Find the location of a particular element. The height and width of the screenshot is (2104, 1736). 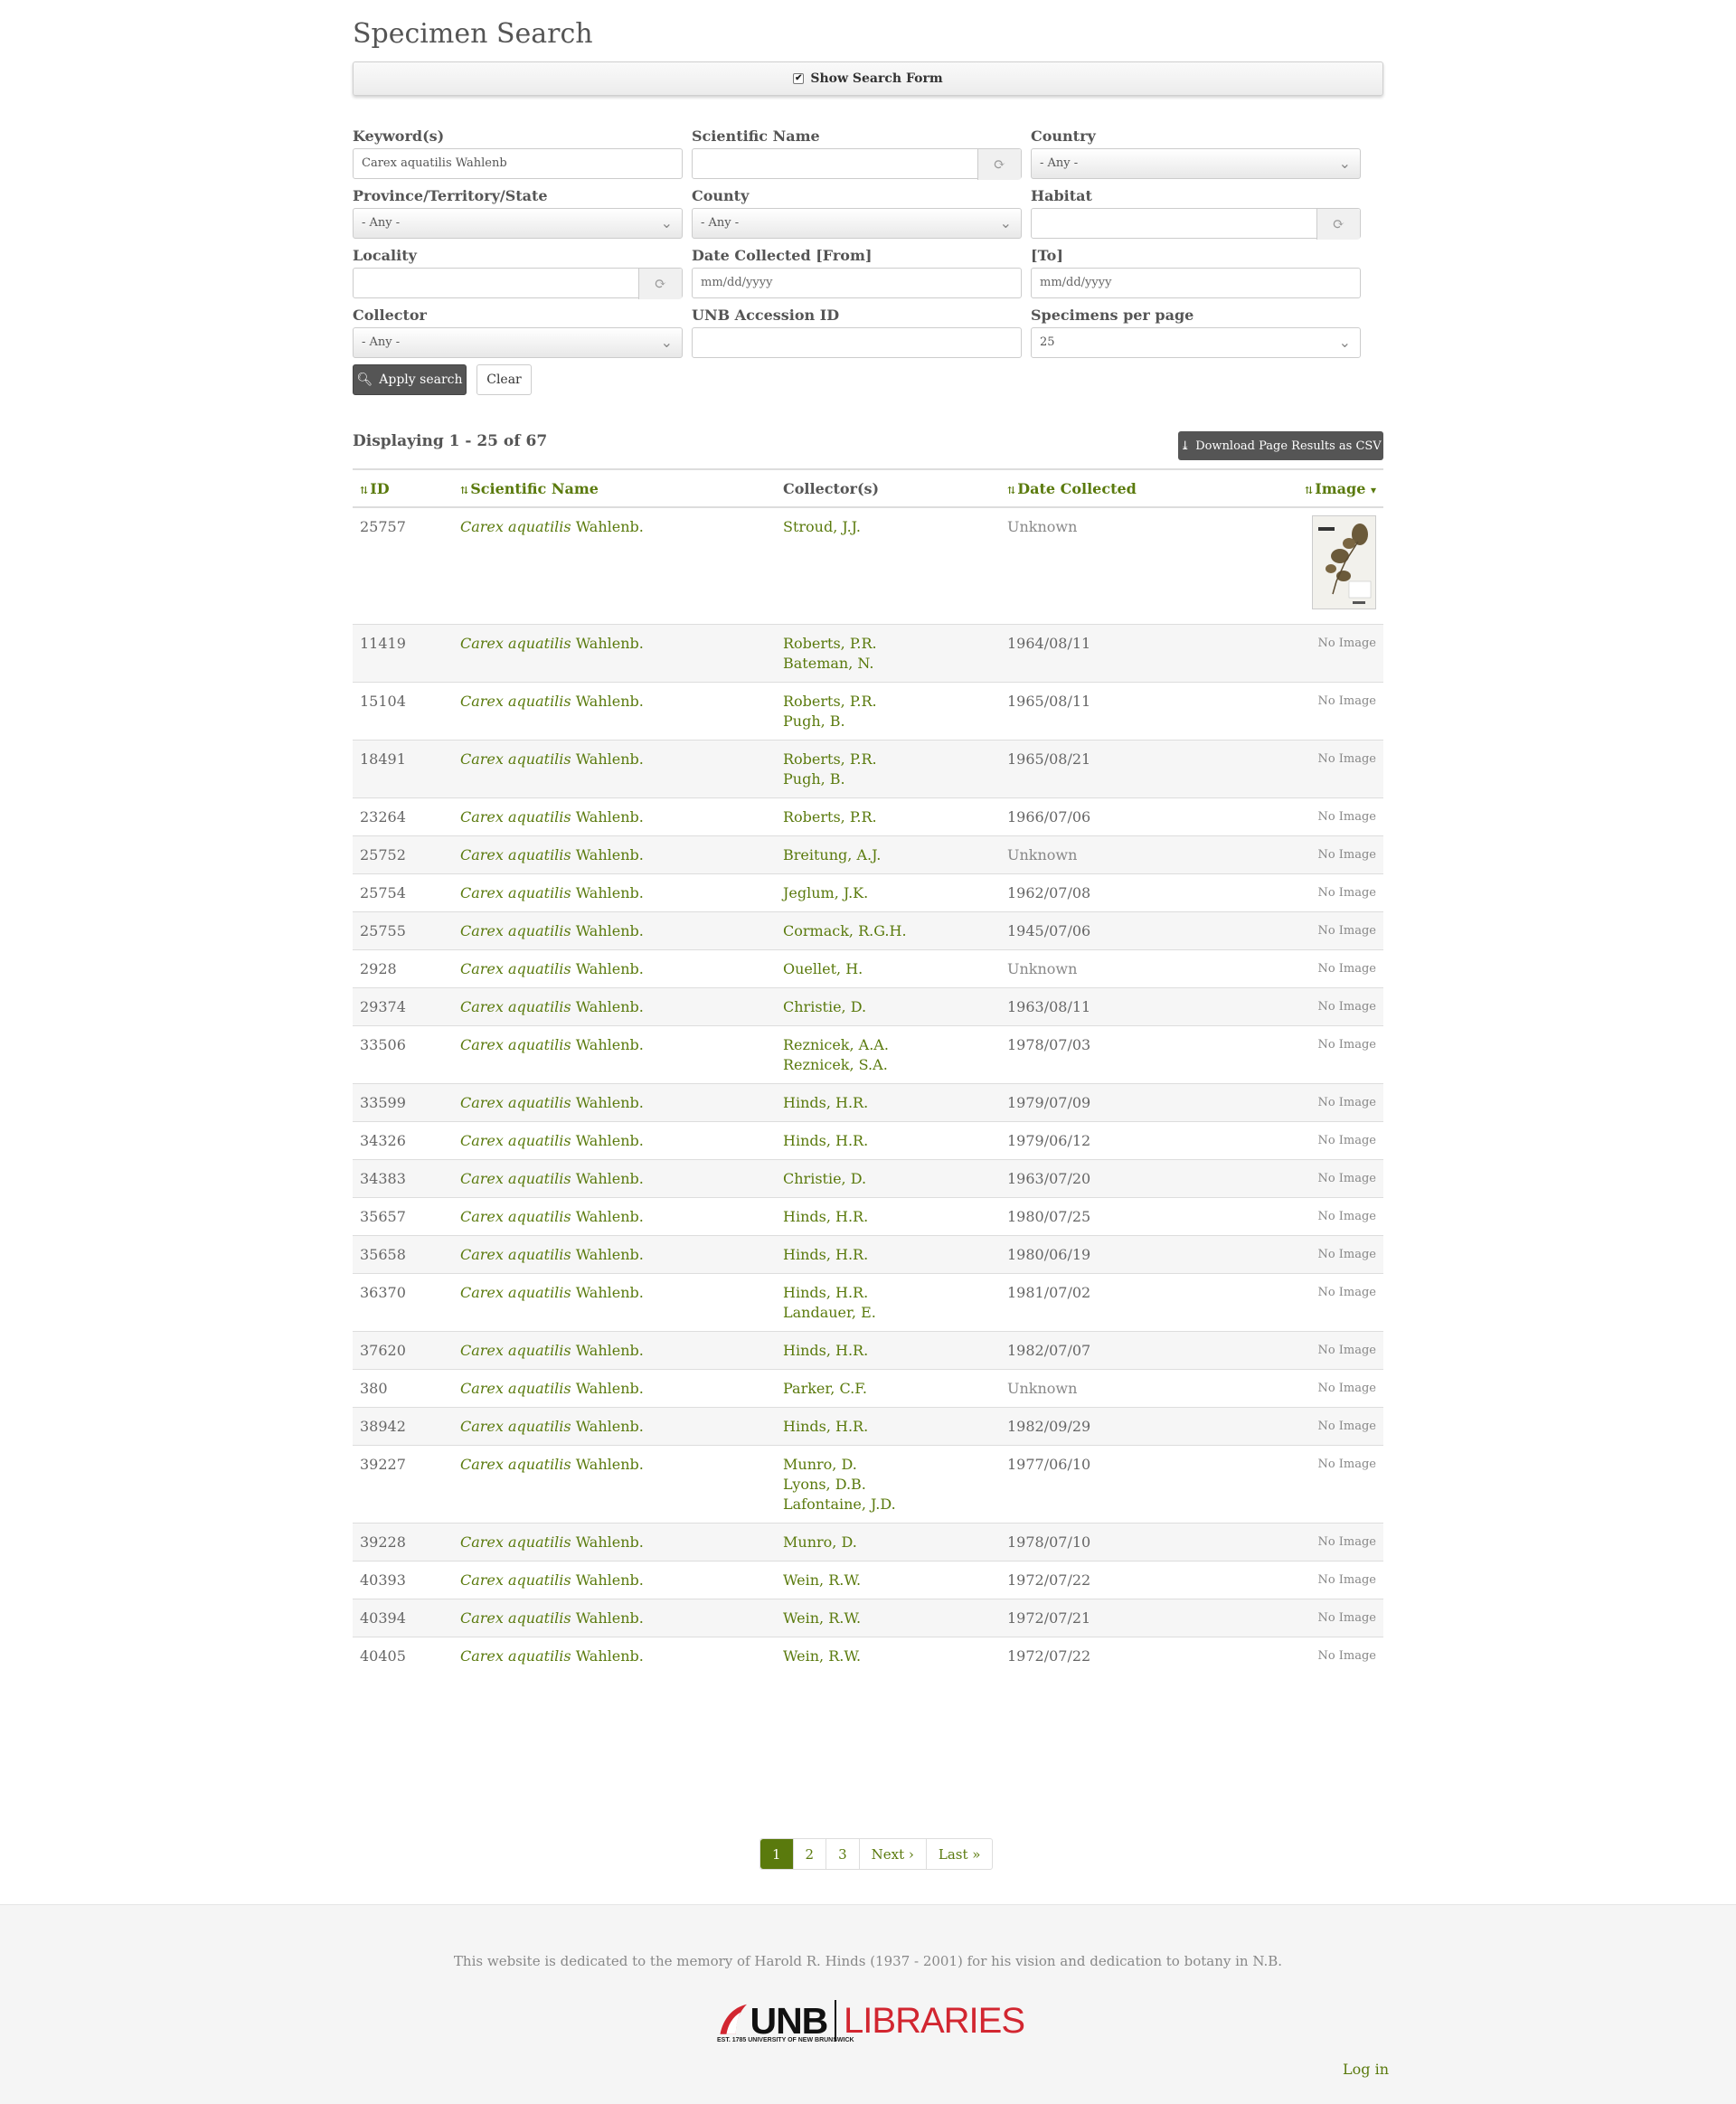

collector-link: Reznicek, S.A. is located at coordinates (888, 1065).